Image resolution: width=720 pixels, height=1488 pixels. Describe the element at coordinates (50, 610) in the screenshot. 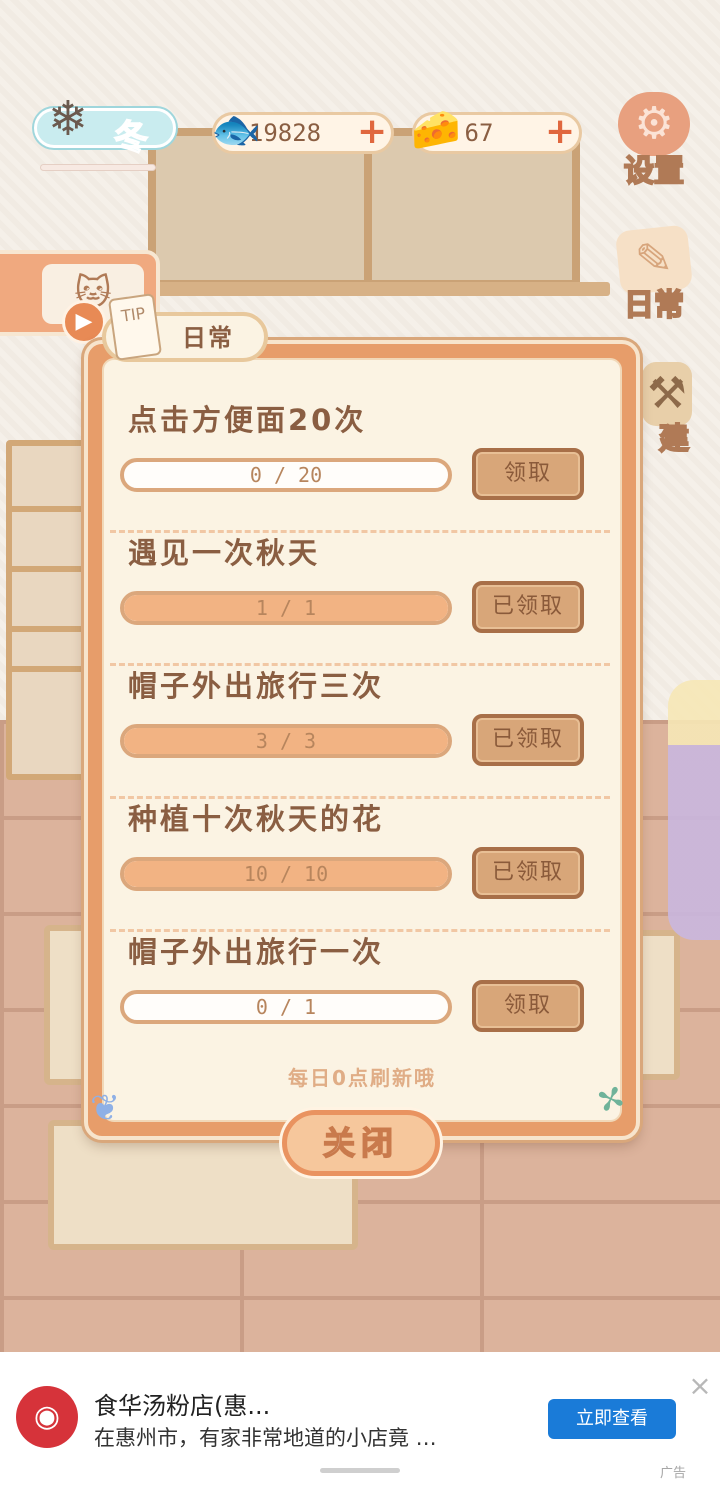

I see `bookcase` at that location.